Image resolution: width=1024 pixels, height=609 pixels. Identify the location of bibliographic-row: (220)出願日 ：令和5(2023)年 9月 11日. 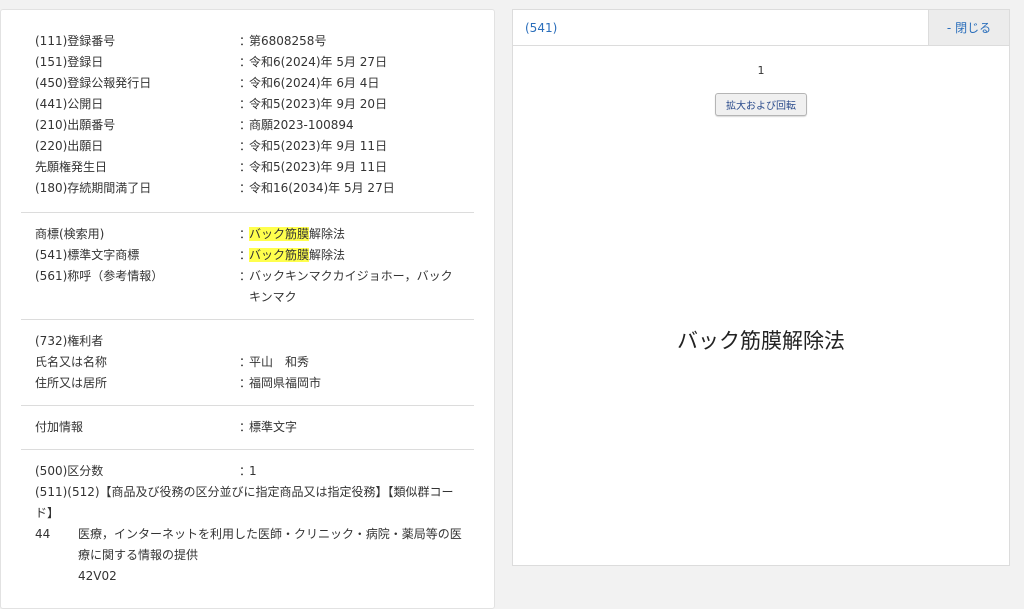
(254, 146).